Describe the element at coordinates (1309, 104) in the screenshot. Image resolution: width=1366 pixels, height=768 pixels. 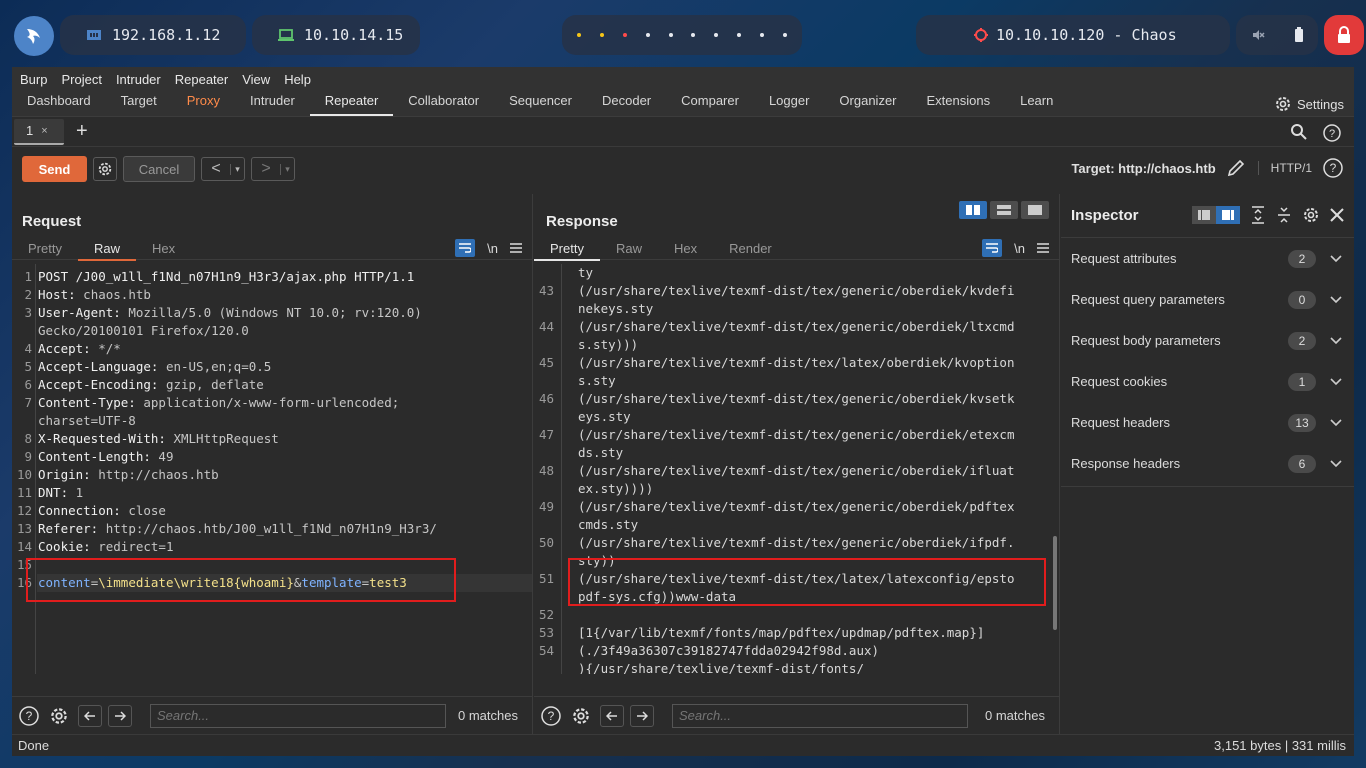
I see `settings-button: Settings` at that location.